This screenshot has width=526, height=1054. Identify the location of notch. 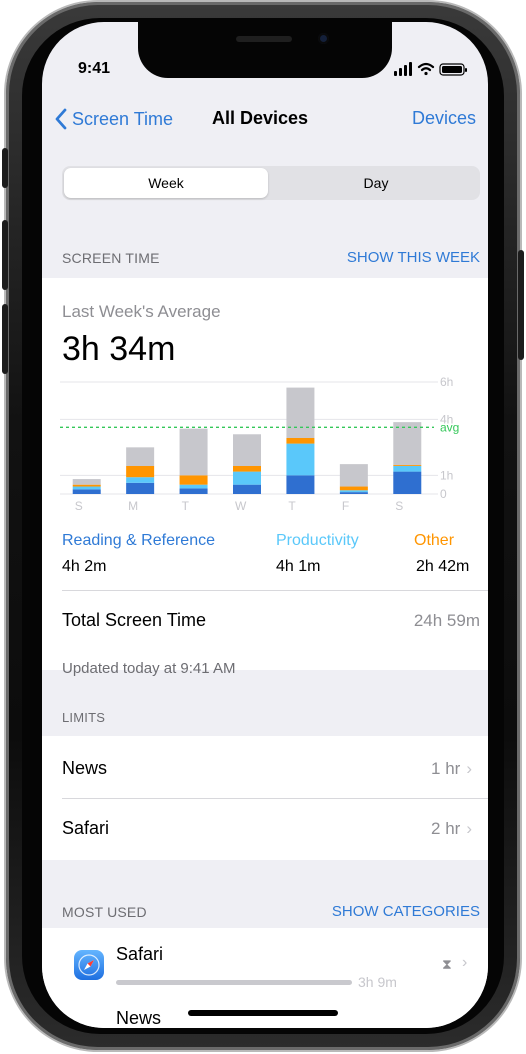
(265, 50).